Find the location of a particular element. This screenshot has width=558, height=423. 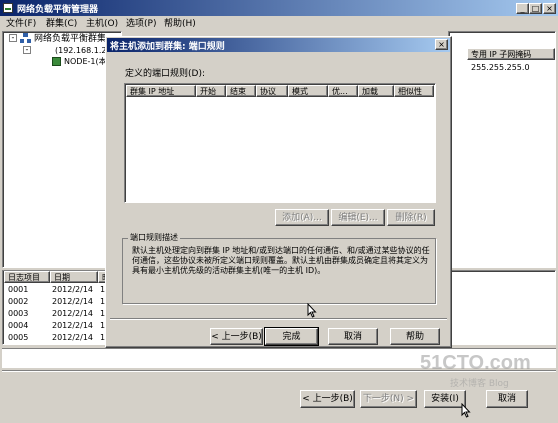

col-end-header: 结束 is located at coordinates (241, 91).